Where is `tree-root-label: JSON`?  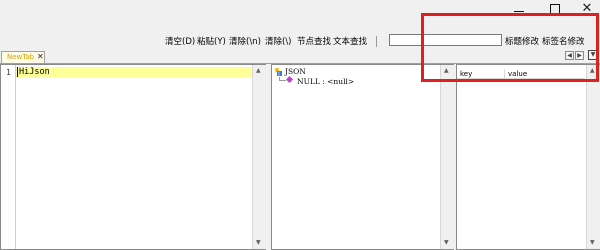
tree-root-label: JSON is located at coordinates (295, 71).